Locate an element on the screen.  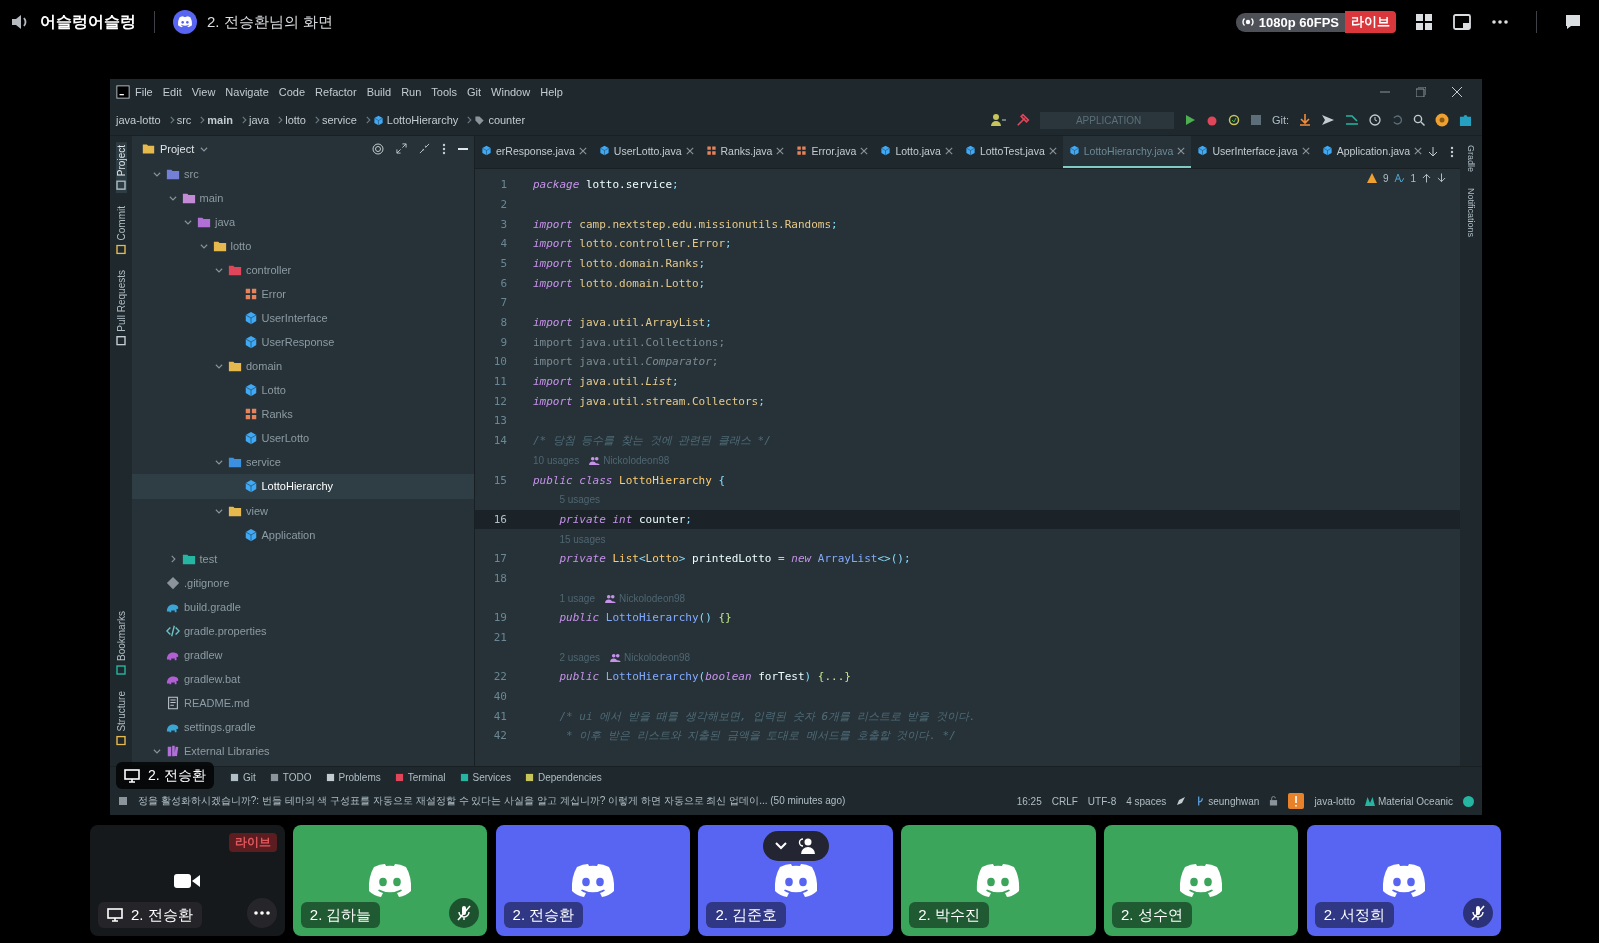
tree-item: domain is located at coordinates (303, 366).